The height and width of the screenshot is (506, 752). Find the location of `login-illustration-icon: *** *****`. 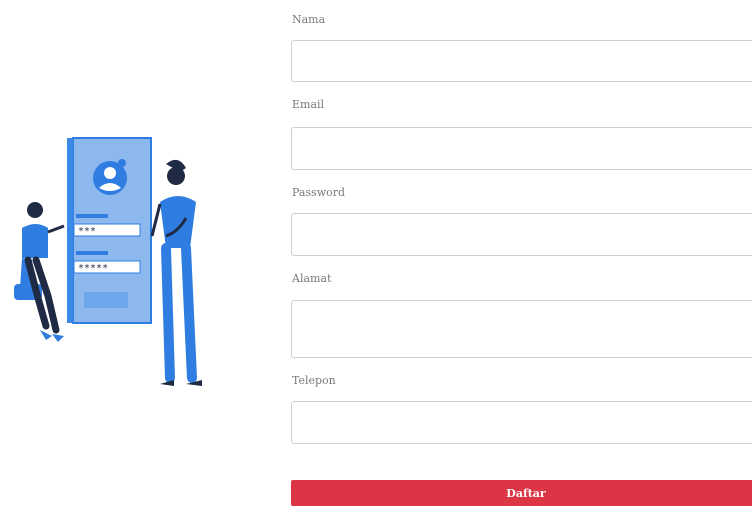

login-illustration-icon: *** ***** is located at coordinates (108, 259).